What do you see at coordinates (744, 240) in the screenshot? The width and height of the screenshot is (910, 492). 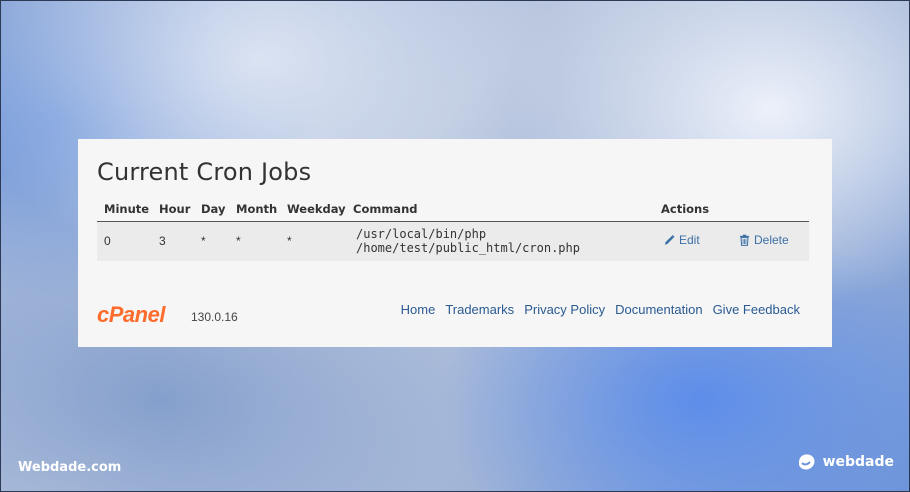 I see `trash-icon` at bounding box center [744, 240].